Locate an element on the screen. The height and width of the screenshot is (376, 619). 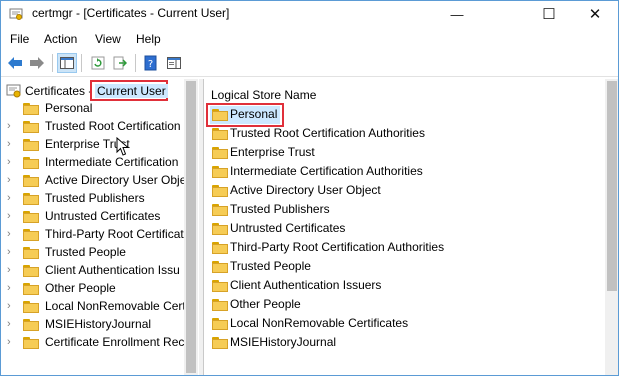
tree-item: › Local NonRemovable Certi is located at coordinates (94, 307).